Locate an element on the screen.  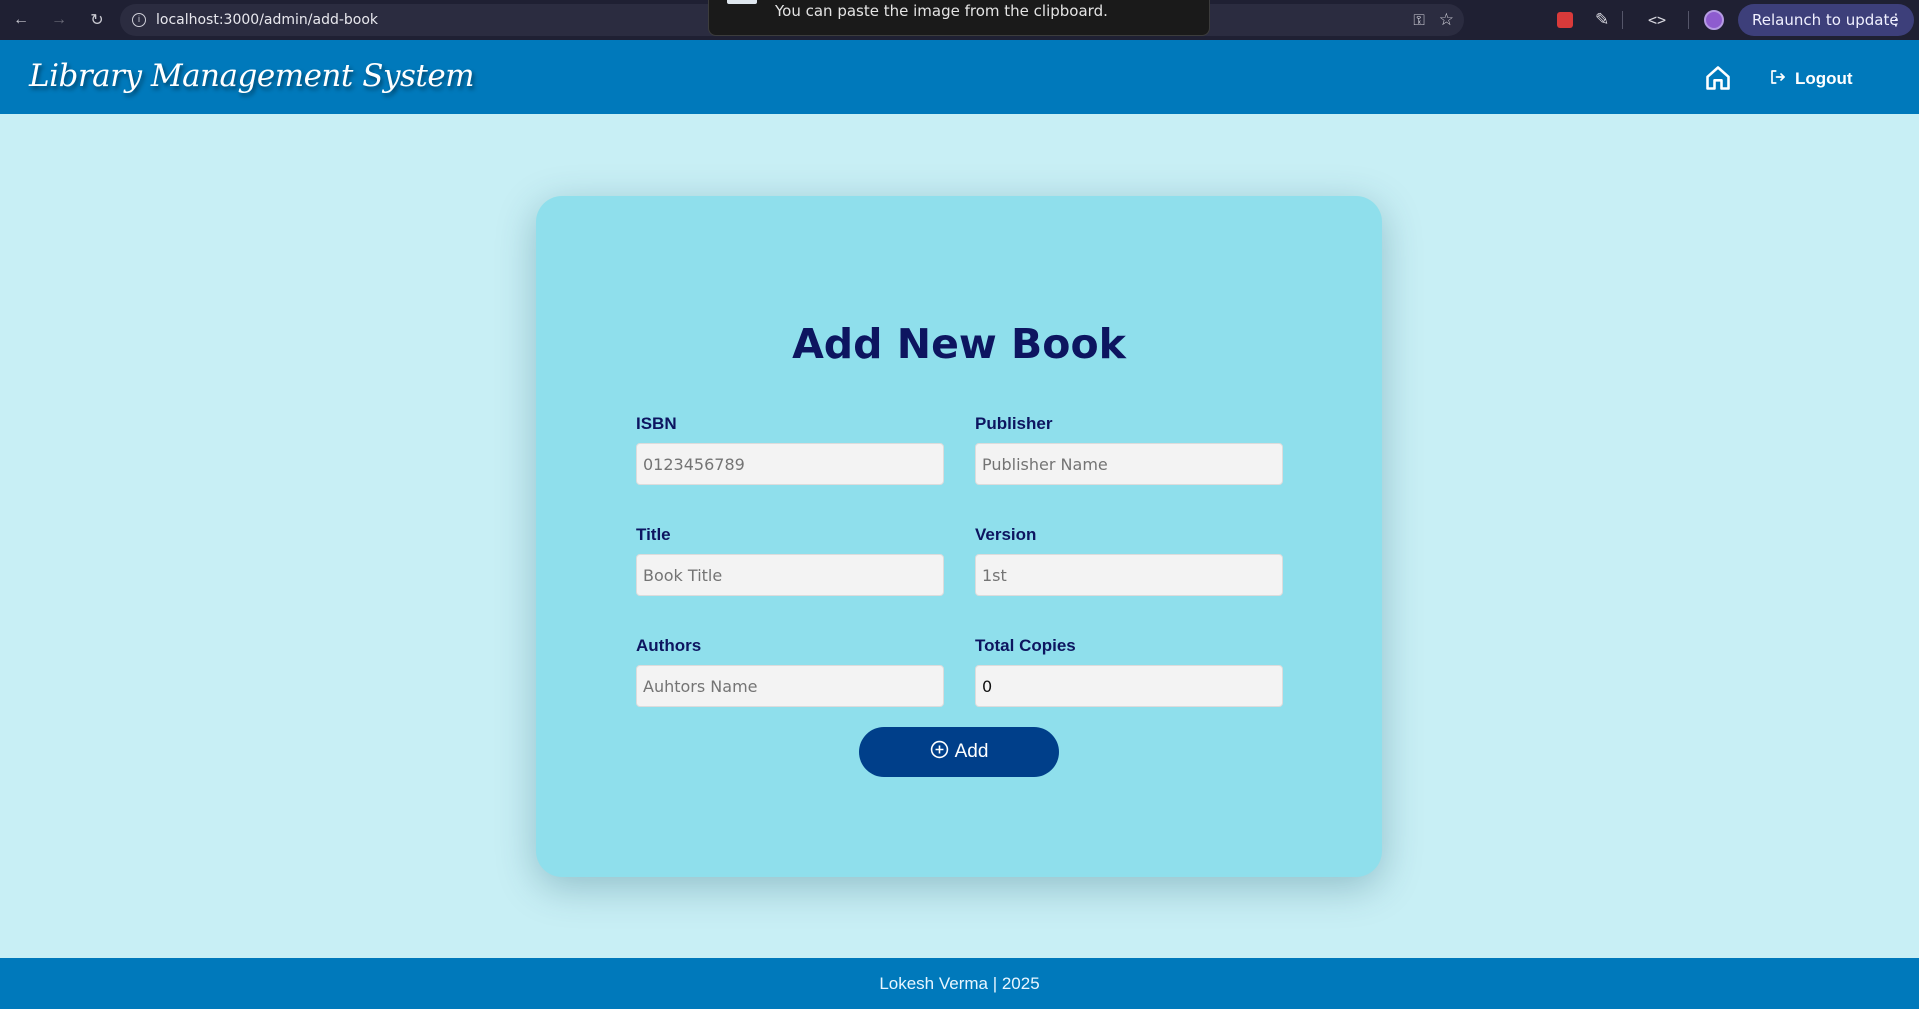
site-info-icon: i is located at coordinates (139, 20).